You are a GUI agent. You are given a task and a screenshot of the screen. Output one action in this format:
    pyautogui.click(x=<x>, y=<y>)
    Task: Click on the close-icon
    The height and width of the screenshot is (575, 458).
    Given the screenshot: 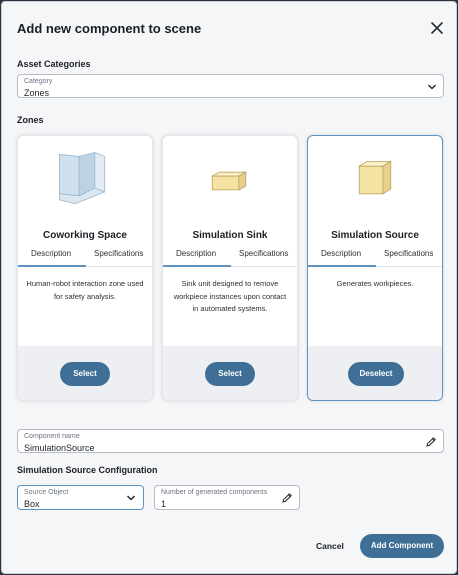 What is the action you would take?
    pyautogui.click(x=437, y=28)
    